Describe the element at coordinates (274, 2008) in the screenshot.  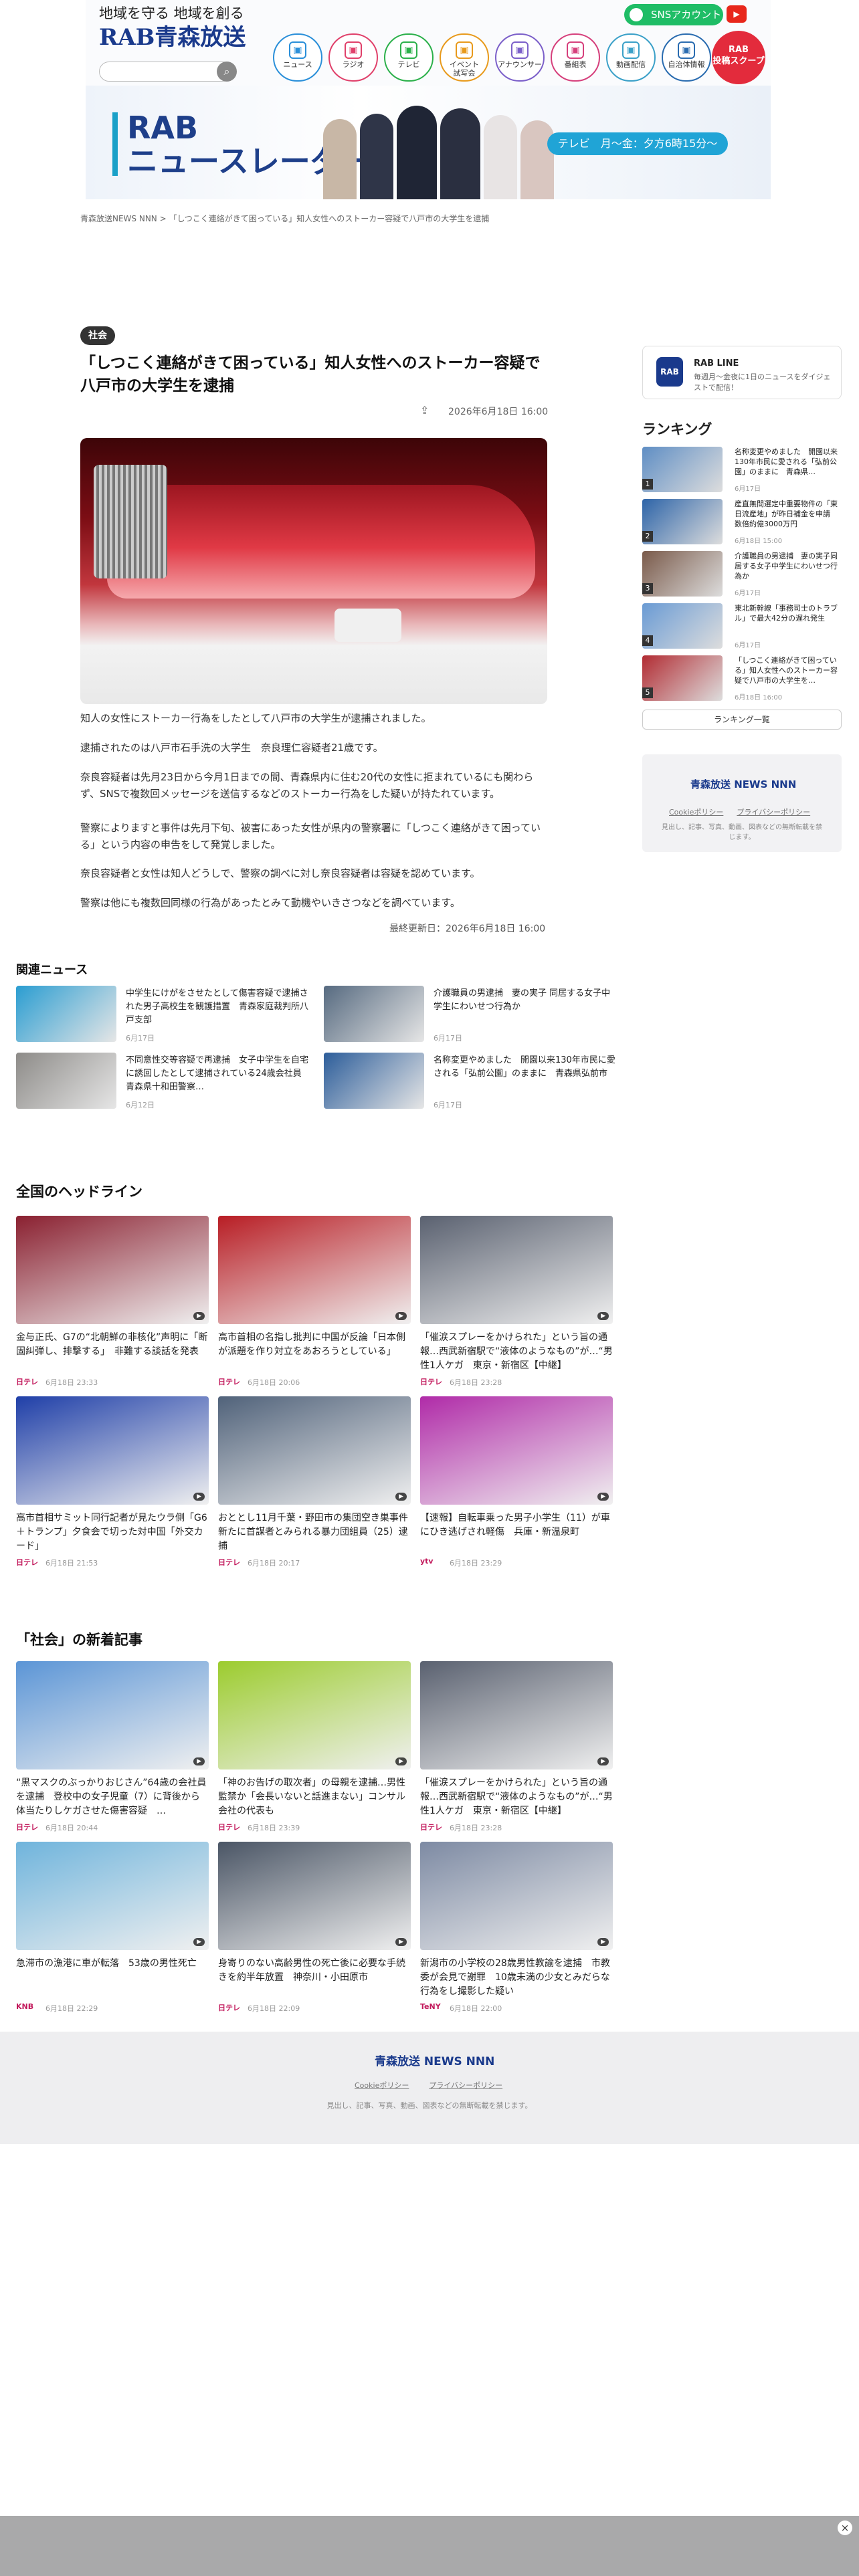
I see `society-date: 6月18日 22:09` at that location.